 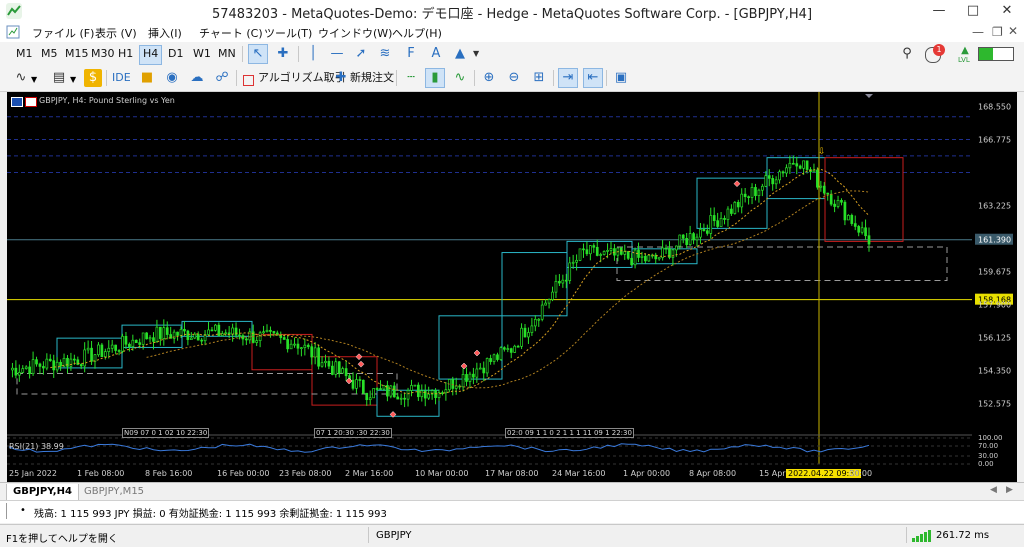 I want to click on ide-button: IDE, so click(x=121, y=78).